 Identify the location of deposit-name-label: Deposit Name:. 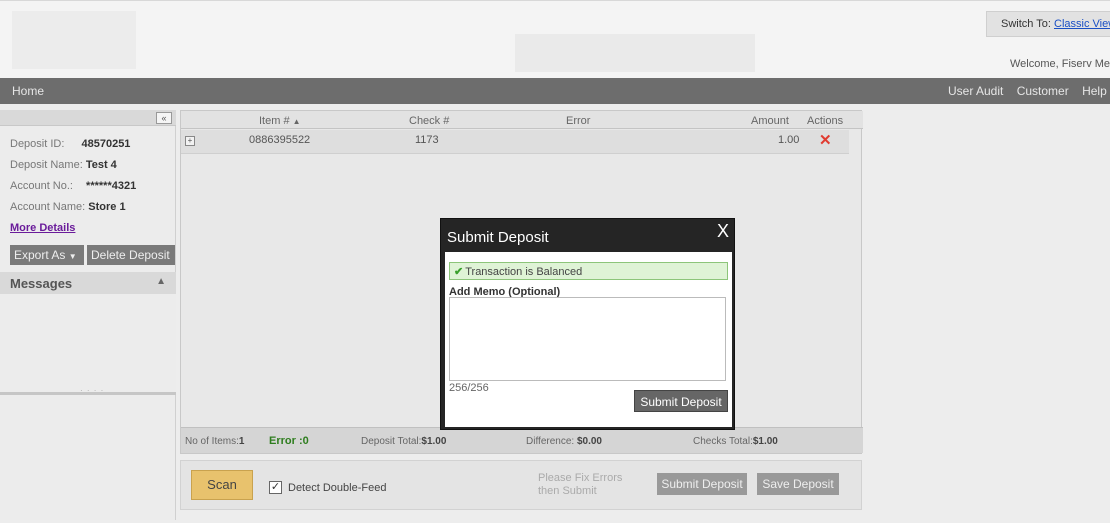
(46, 165).